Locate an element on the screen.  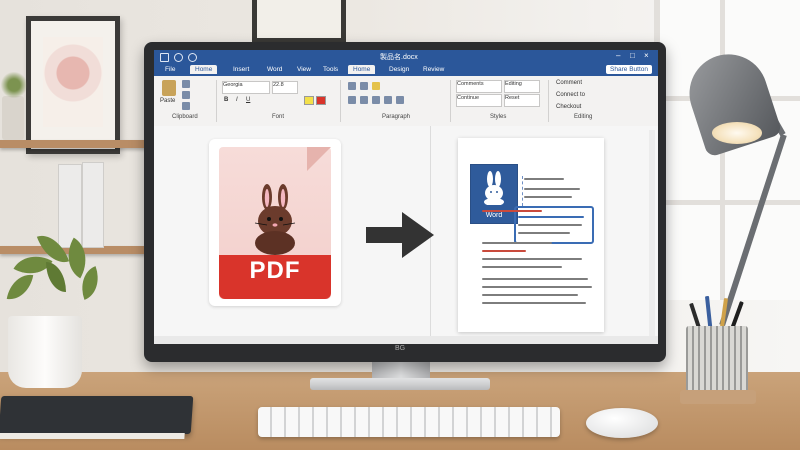
font-size-select: 22.8 is located at coordinates (285, 87).